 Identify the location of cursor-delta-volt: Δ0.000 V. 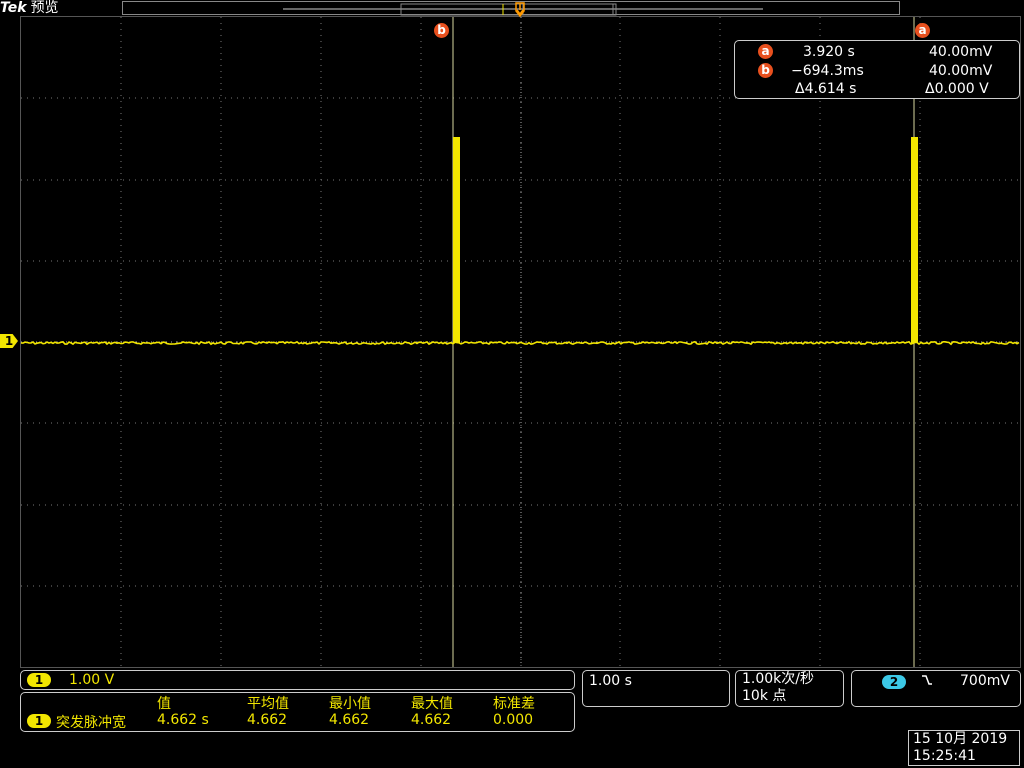
(957, 89).